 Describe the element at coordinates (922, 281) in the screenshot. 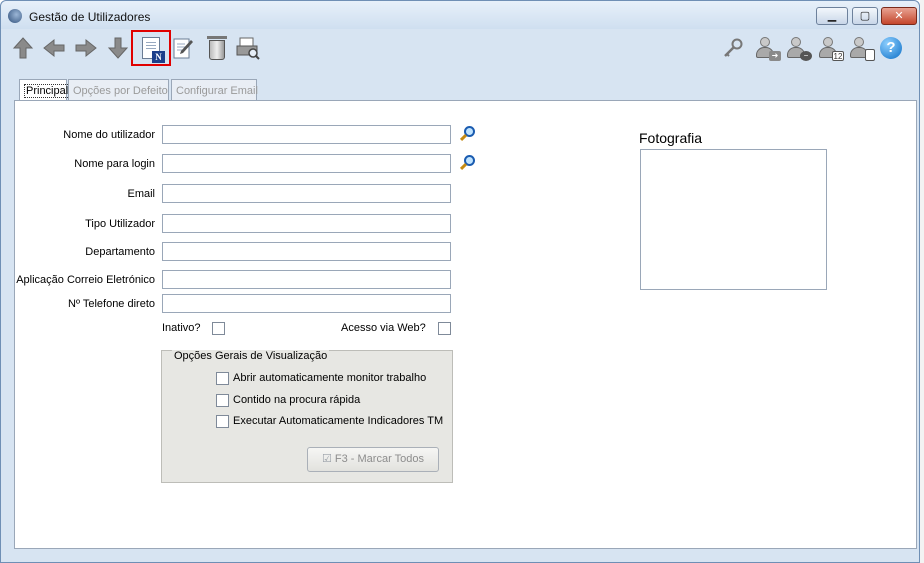

I see `background-edge` at that location.